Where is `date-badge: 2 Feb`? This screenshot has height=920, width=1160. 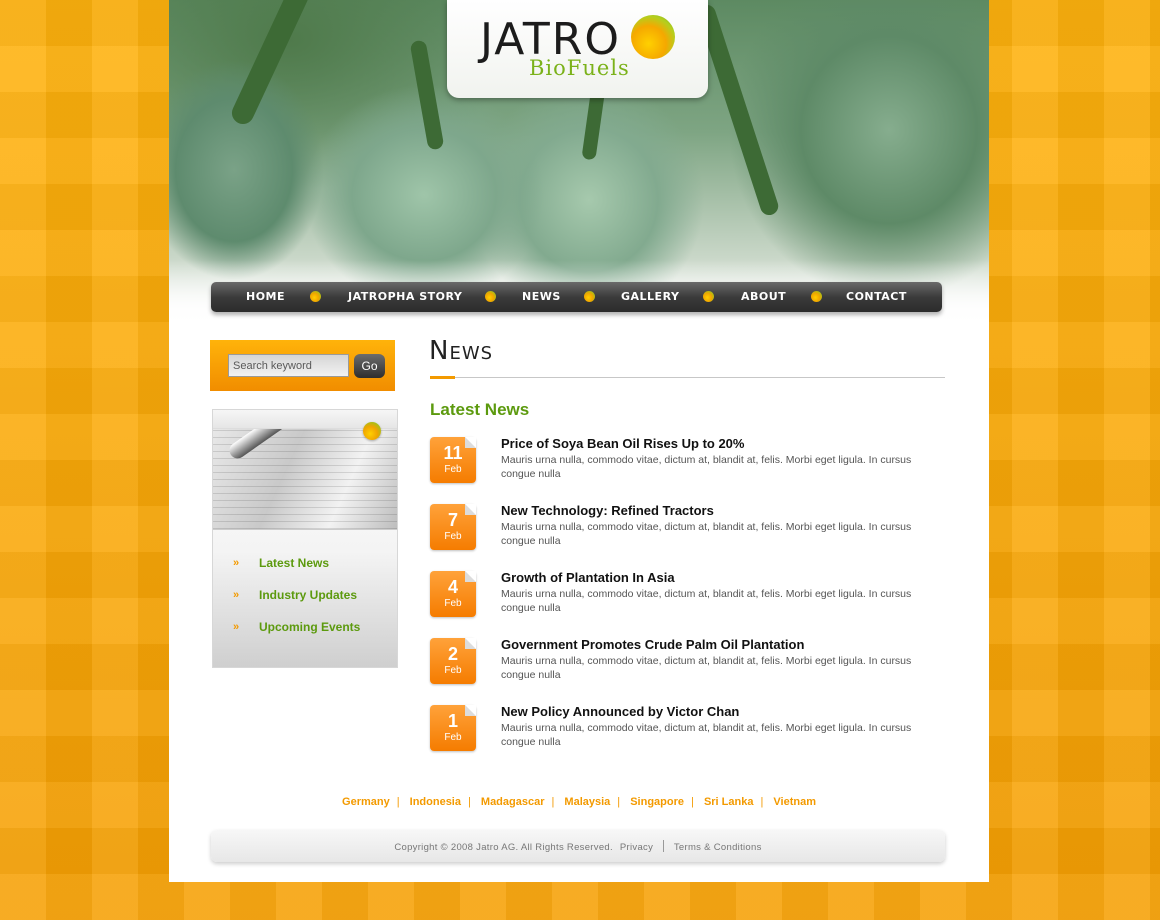 date-badge: 2 Feb is located at coordinates (453, 661).